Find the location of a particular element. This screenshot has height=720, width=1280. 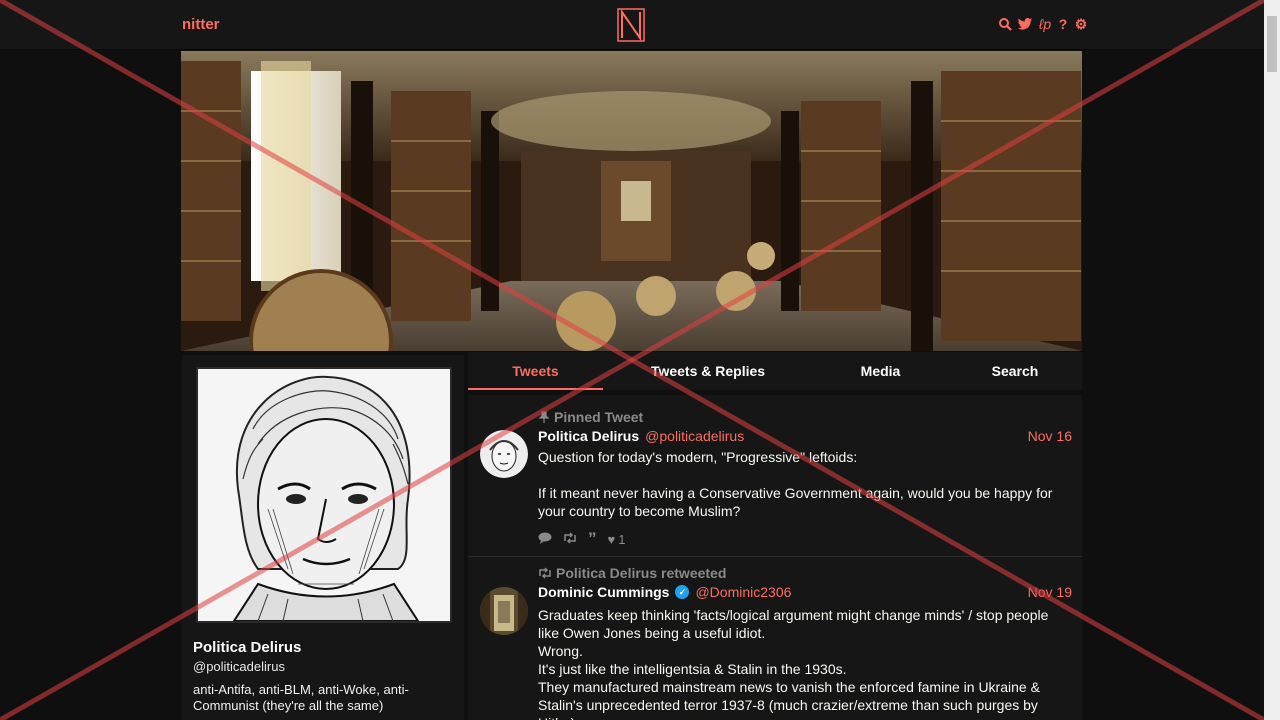

tweet-date: Nov 16 is located at coordinates (1050, 436).